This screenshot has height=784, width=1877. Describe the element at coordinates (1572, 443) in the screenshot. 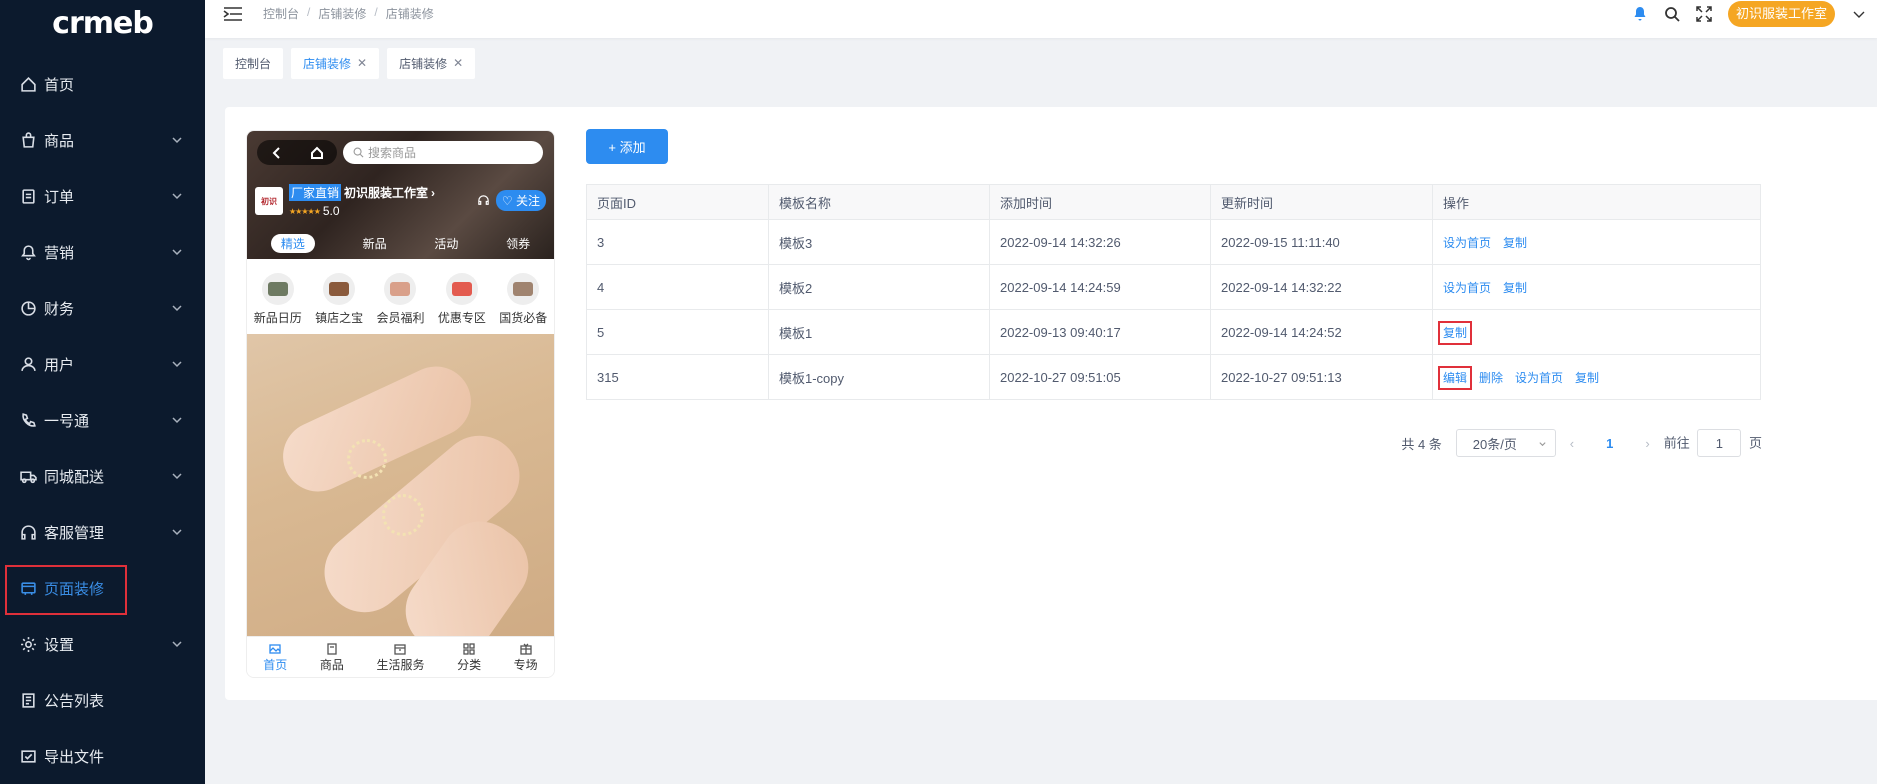

I see `prev-page-button: ‹` at that location.